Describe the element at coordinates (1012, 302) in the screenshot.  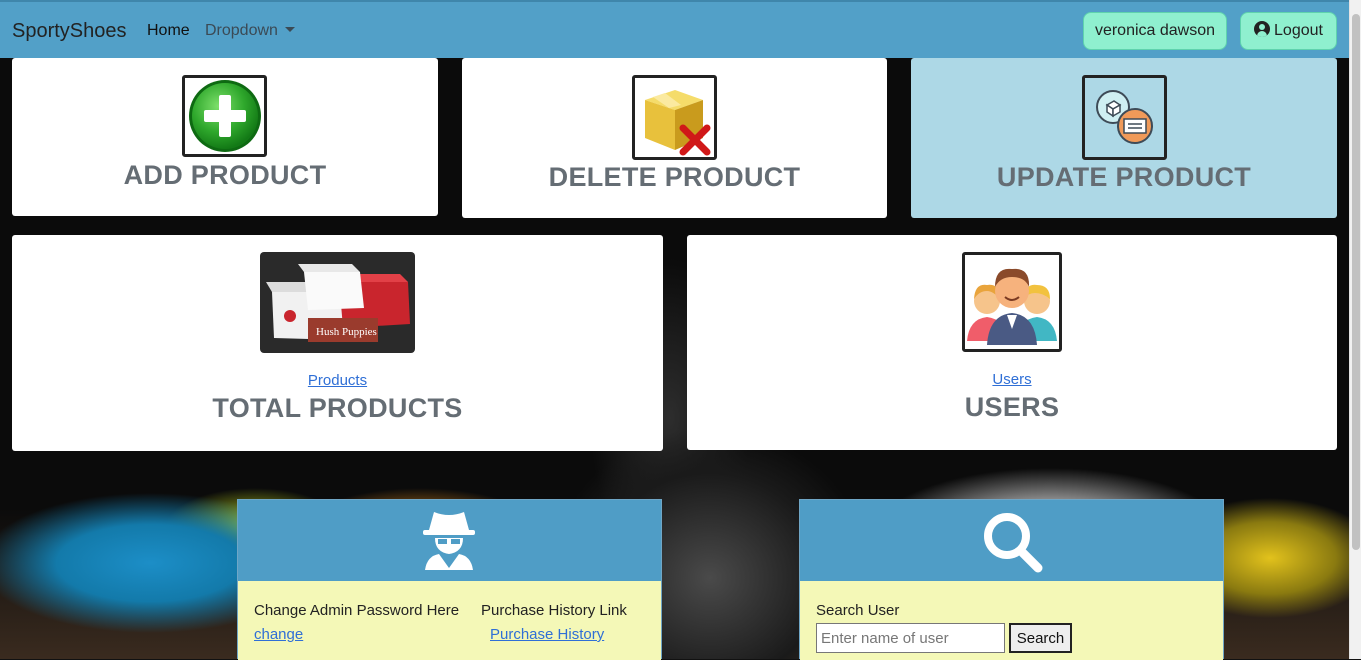
I see `users-group-image` at that location.